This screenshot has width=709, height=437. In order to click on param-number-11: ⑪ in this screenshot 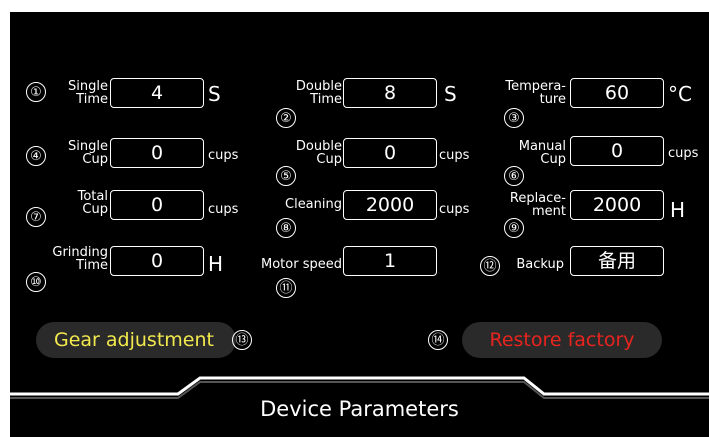, I will do `click(286, 288)`.